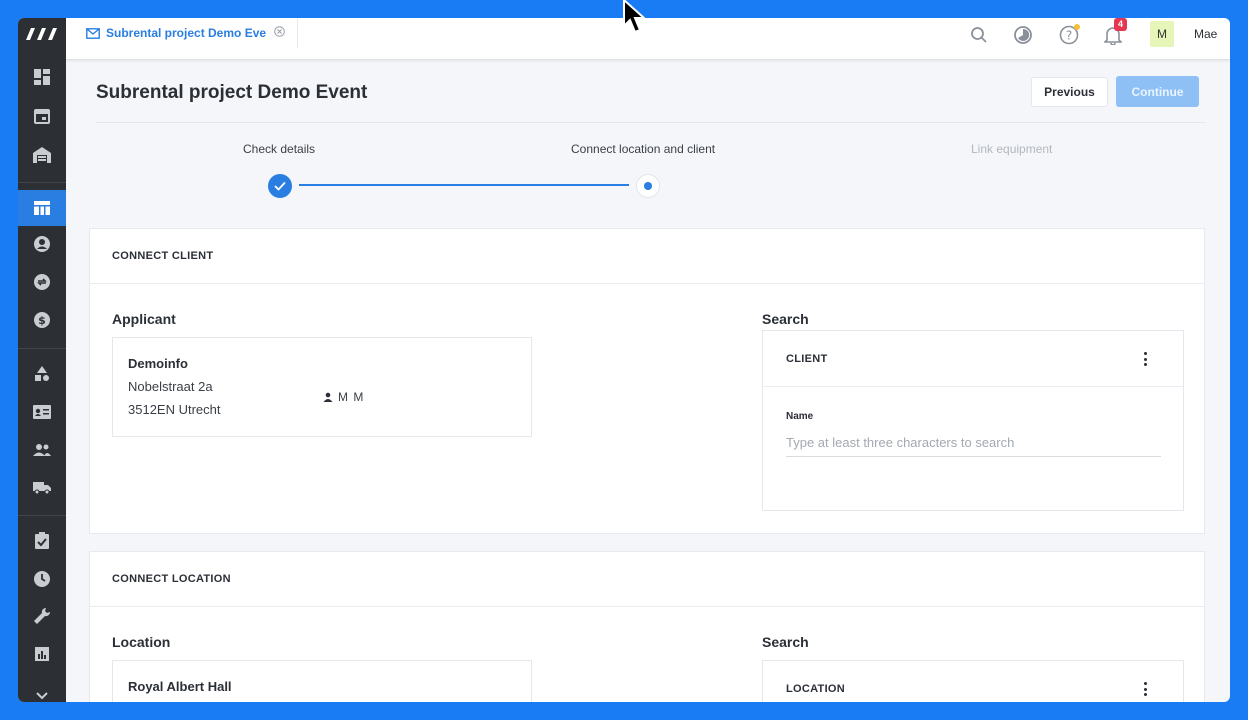 This screenshot has width=1248, height=720. I want to click on name-field-label: Name, so click(800, 416).